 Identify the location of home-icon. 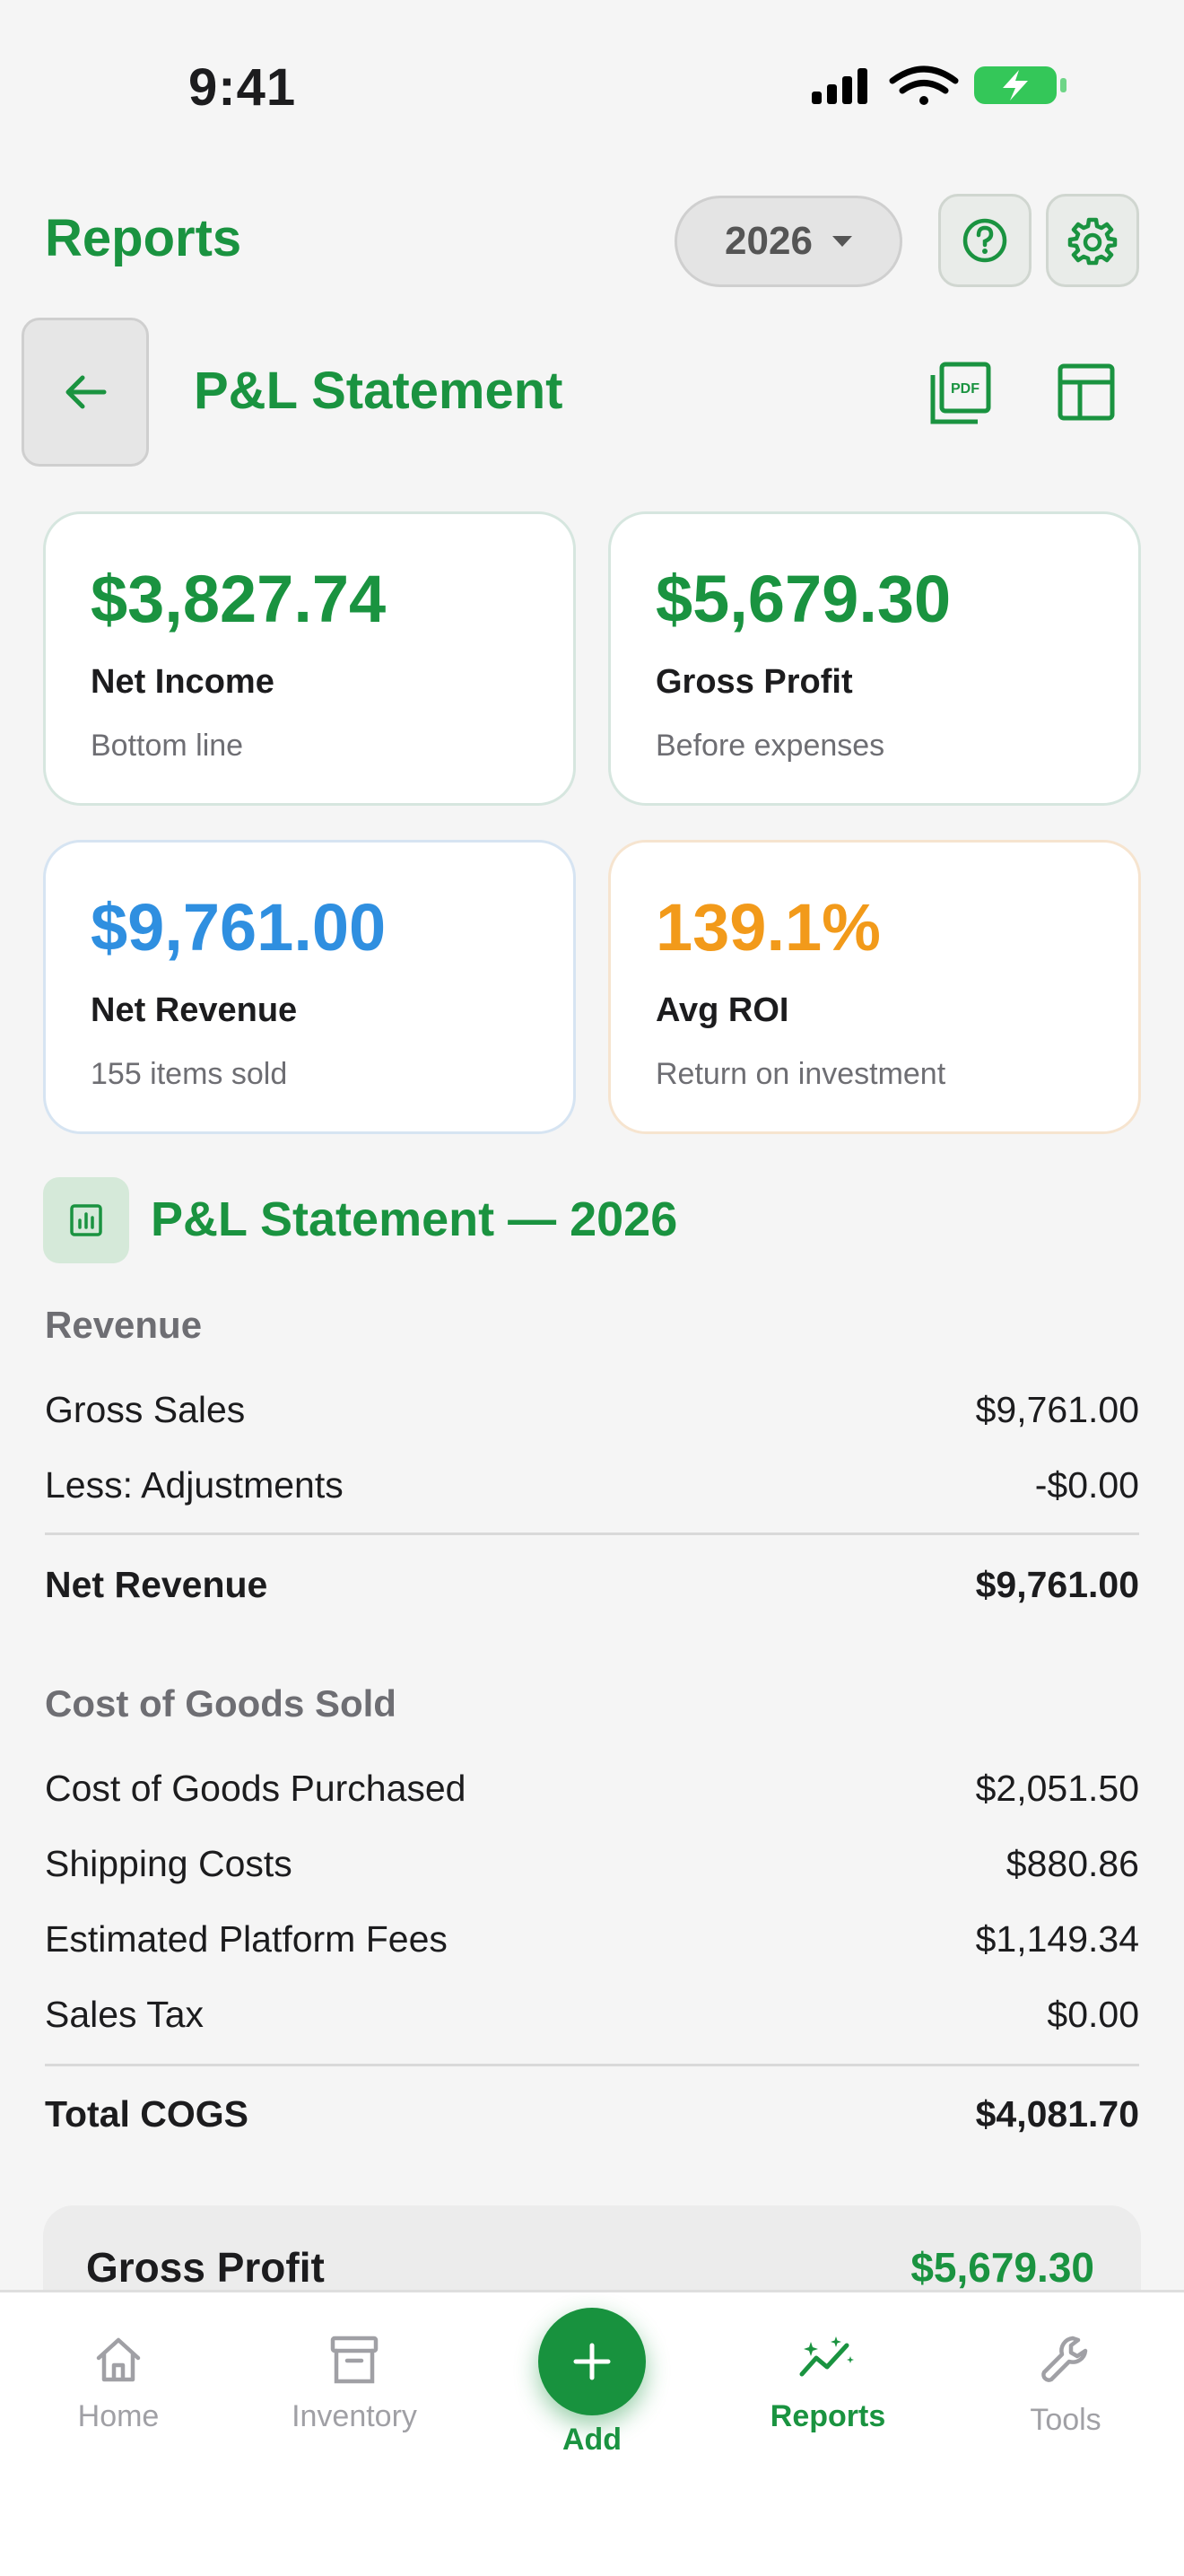
(118, 2359).